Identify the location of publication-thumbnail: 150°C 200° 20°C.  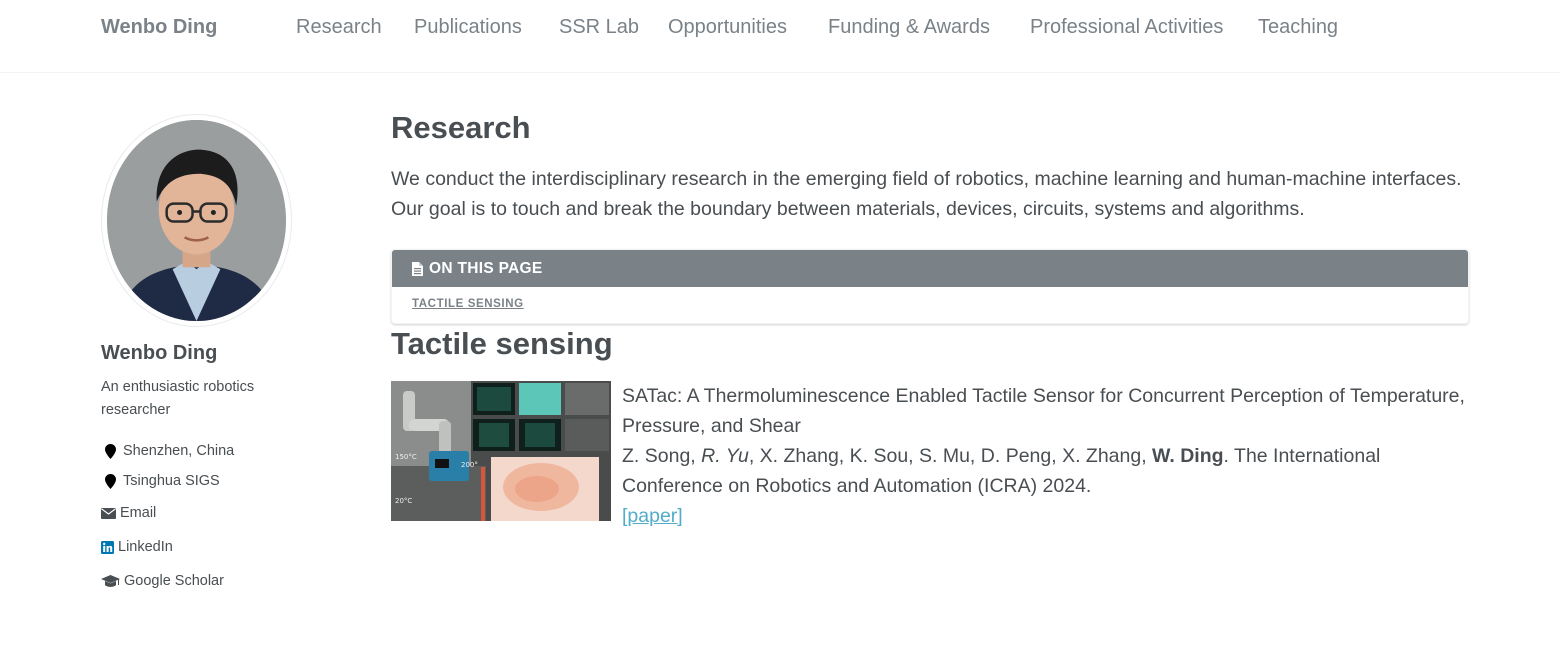
(501, 451).